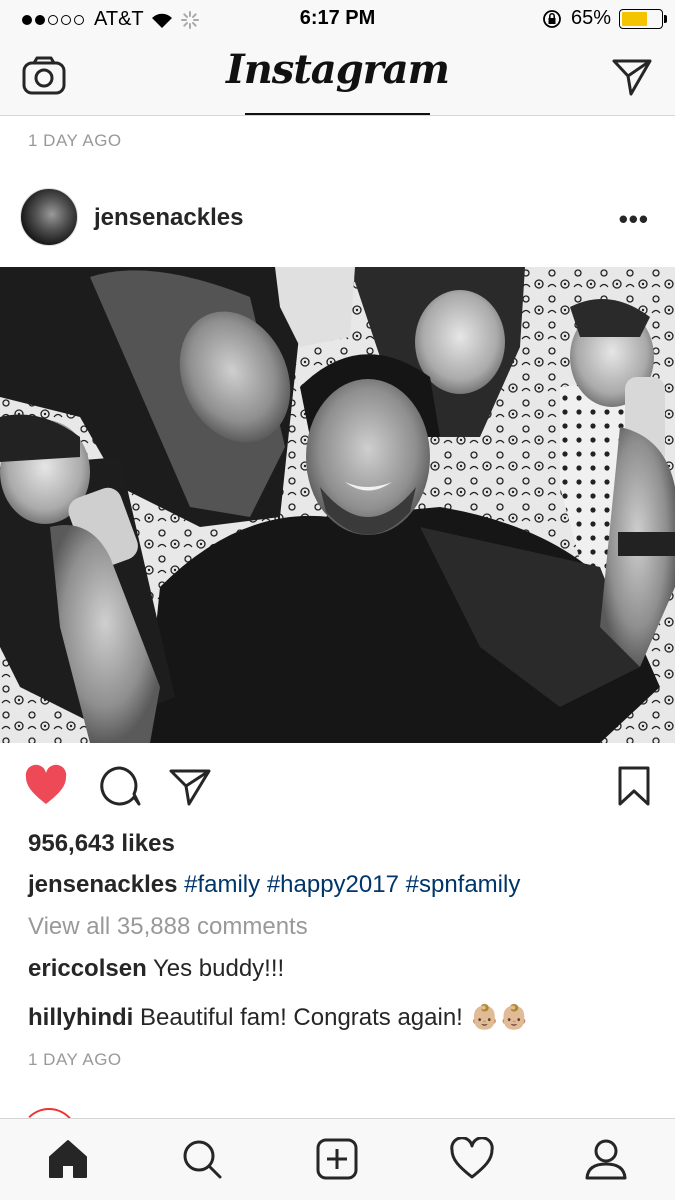 The height and width of the screenshot is (1200, 675). What do you see at coordinates (333, 884) in the screenshot?
I see `hashtag-happy2017: #happy2017` at bounding box center [333, 884].